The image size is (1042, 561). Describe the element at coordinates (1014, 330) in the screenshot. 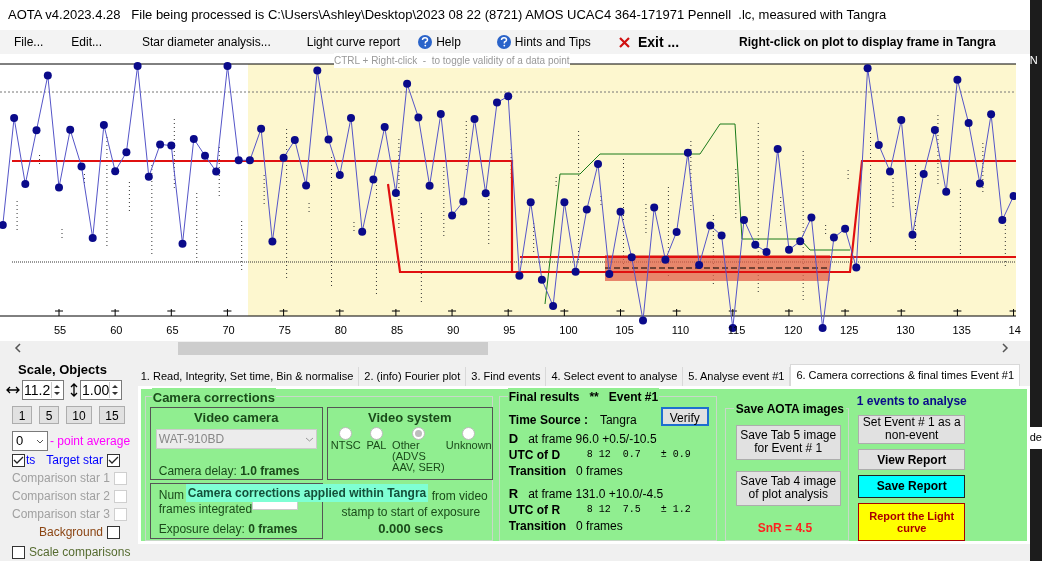

I see `axis-tick-label: 14` at that location.